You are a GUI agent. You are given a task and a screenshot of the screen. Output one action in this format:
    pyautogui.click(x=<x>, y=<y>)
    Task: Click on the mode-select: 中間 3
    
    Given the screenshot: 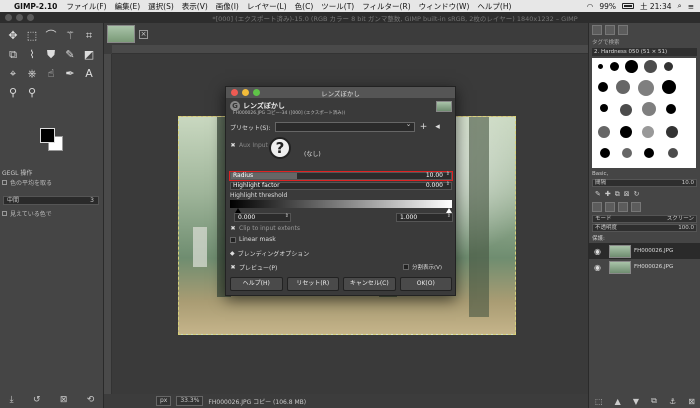 What is the action you would take?
    pyautogui.click(x=51, y=200)
    